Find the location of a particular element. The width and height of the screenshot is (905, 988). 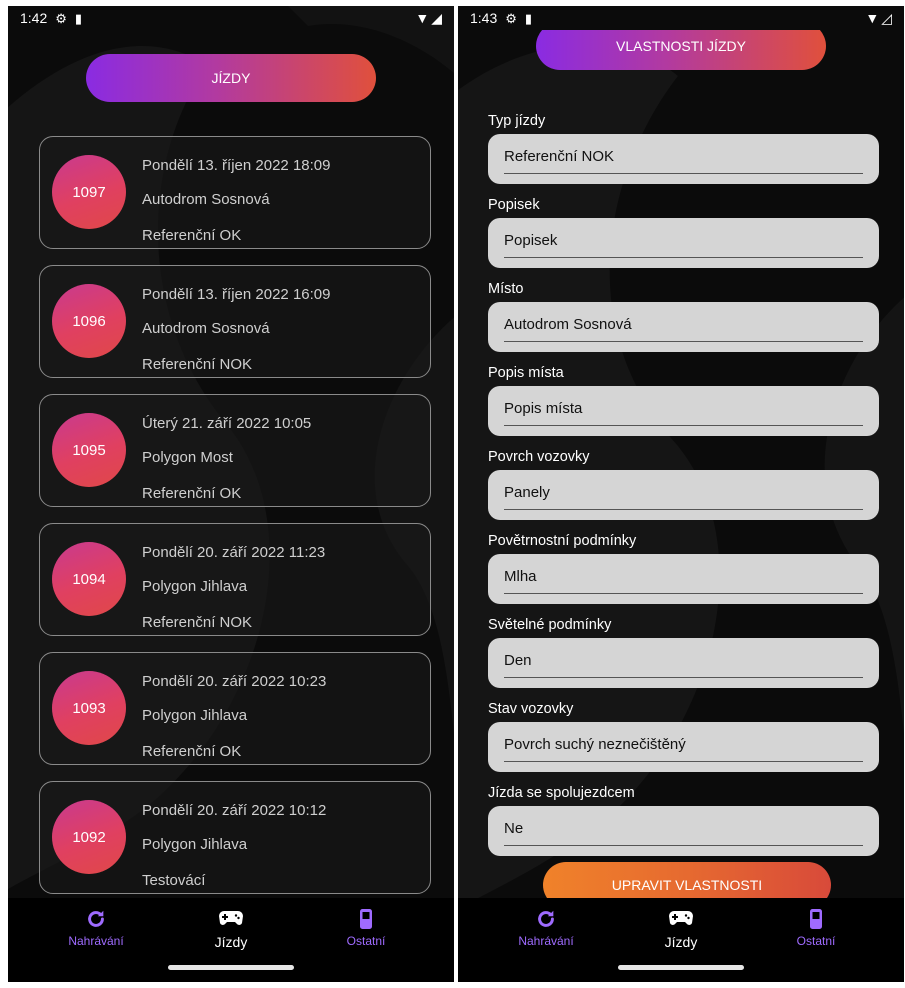

ride-date: Pondělí 20. září 2022 10:12 is located at coordinates (234, 810).